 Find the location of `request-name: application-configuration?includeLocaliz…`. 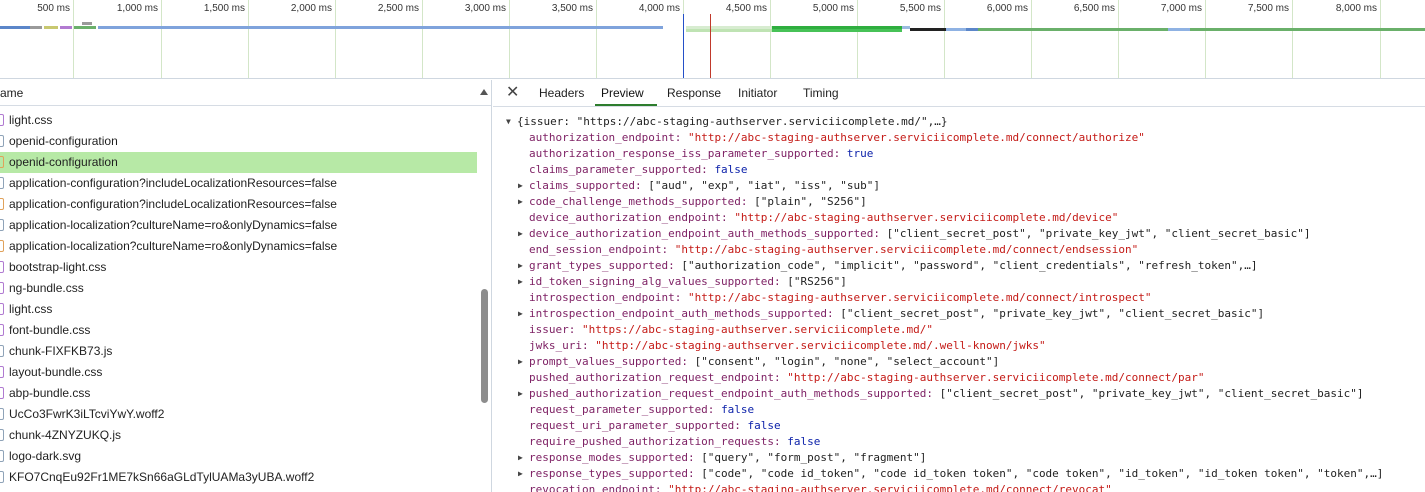

request-name: application-configuration?includeLocaliz… is located at coordinates (173, 183).